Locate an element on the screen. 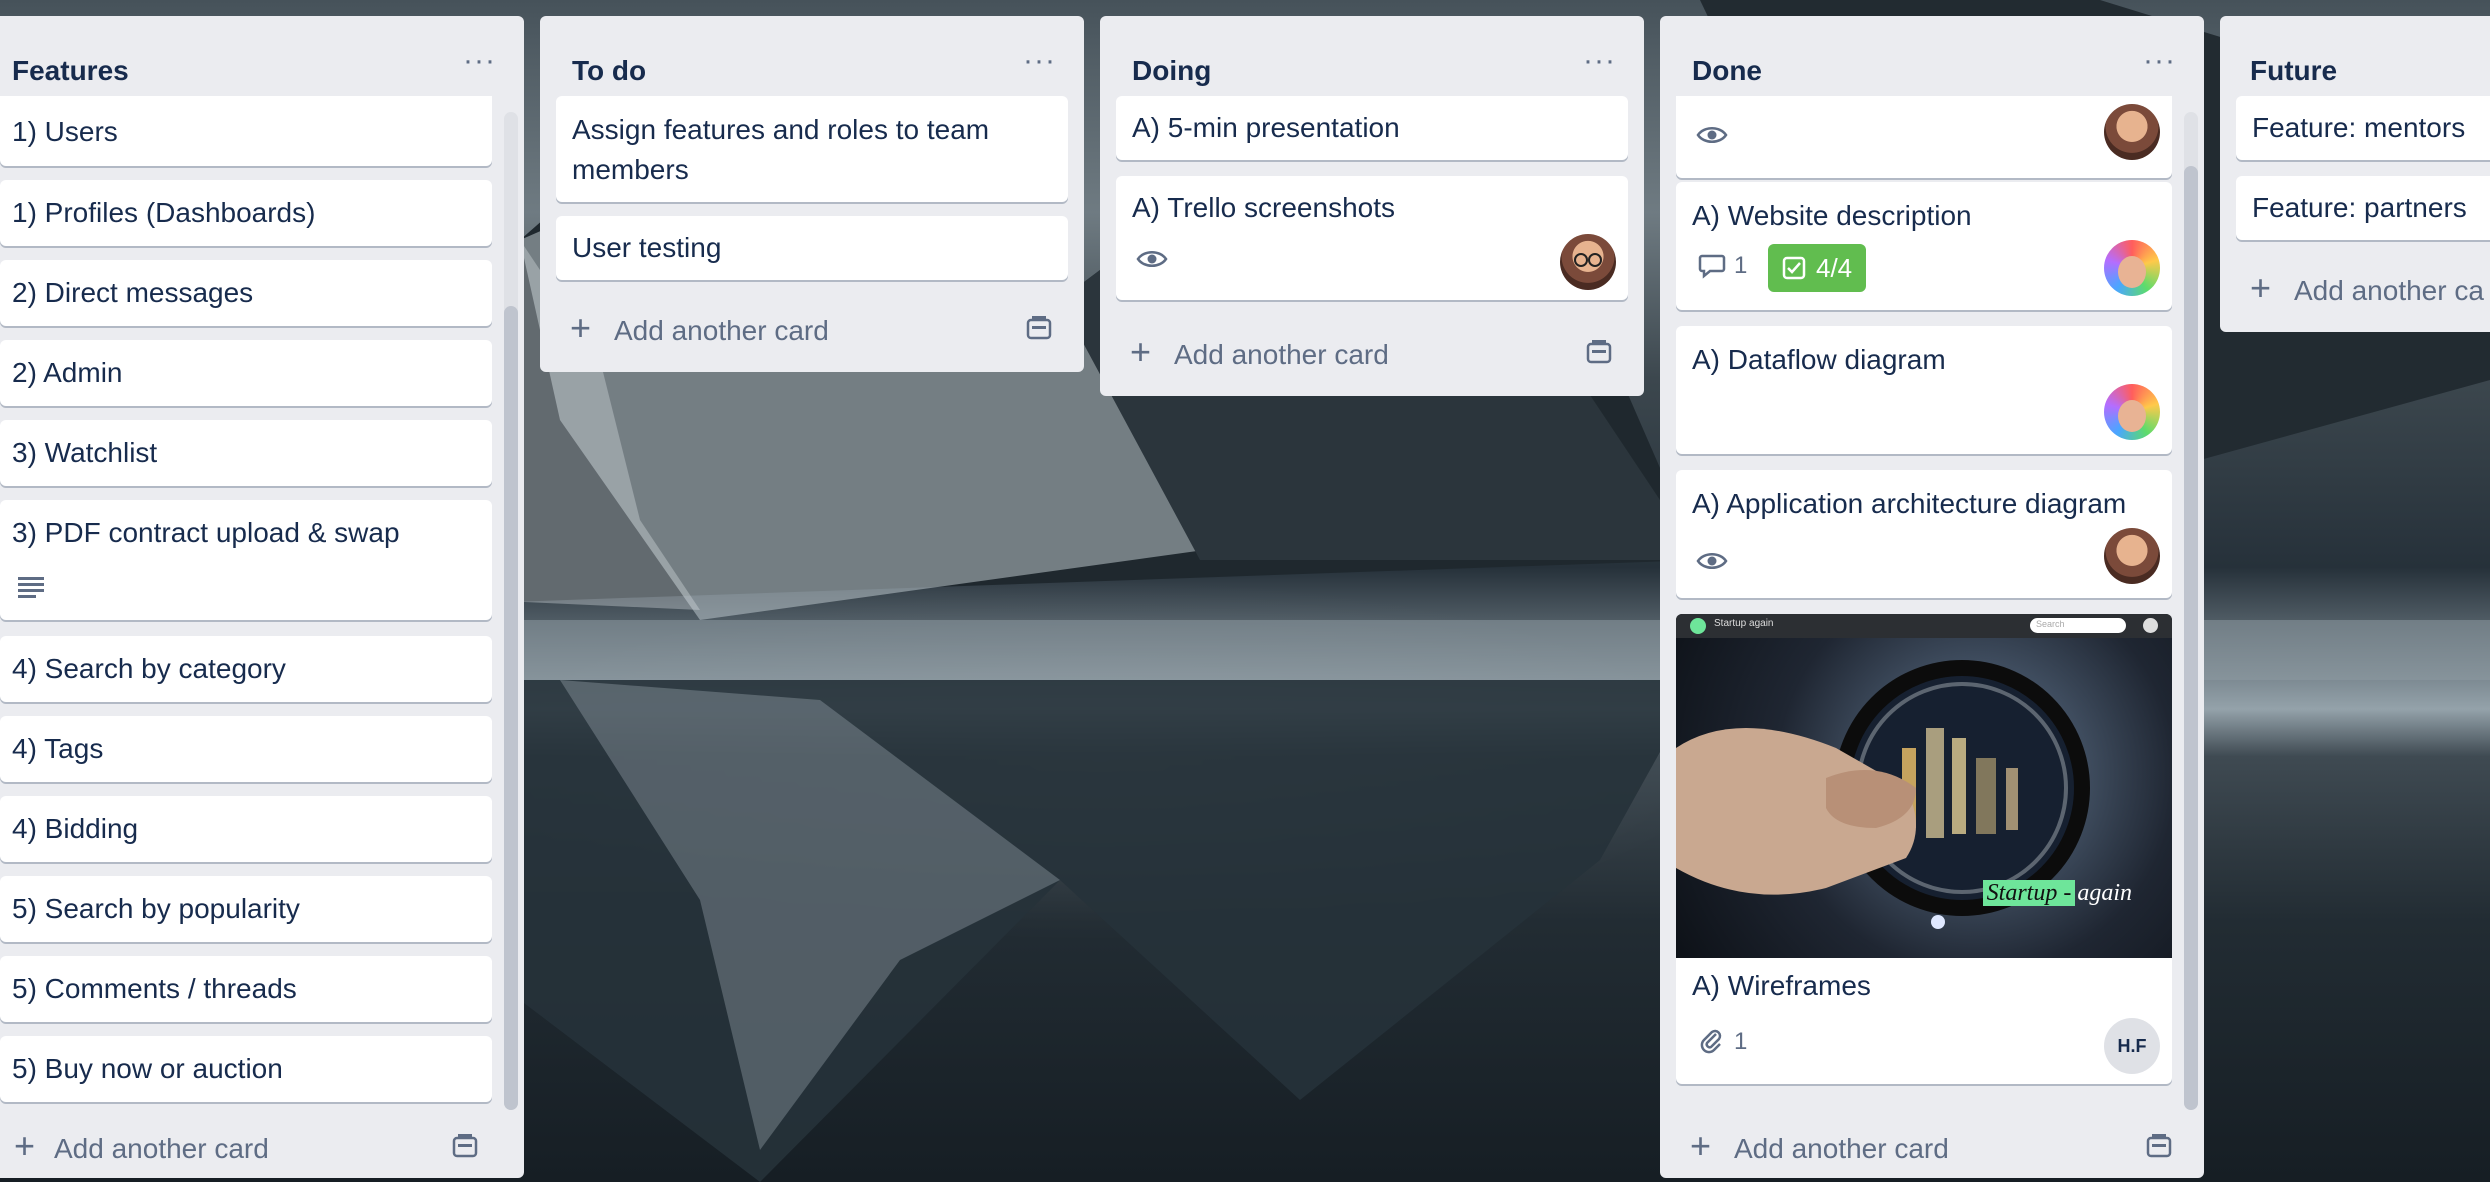  magnifying-glass-photo is located at coordinates (1883, 794).